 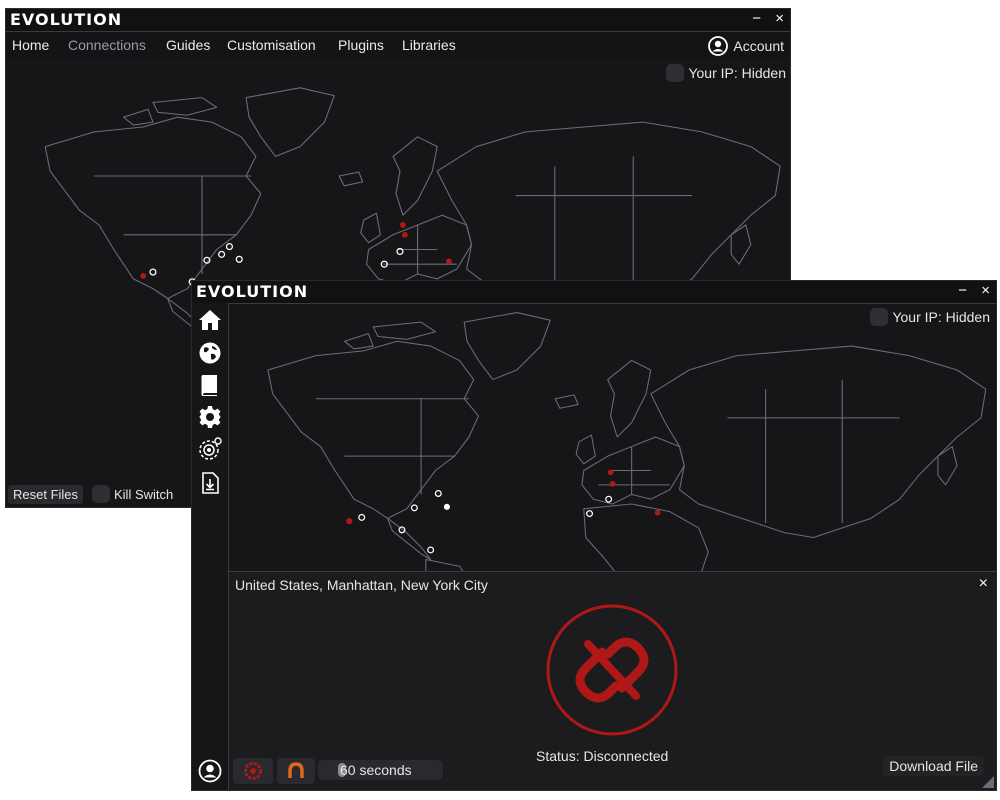 I want to click on timer-slider: 60 seconds, so click(x=380, y=770).